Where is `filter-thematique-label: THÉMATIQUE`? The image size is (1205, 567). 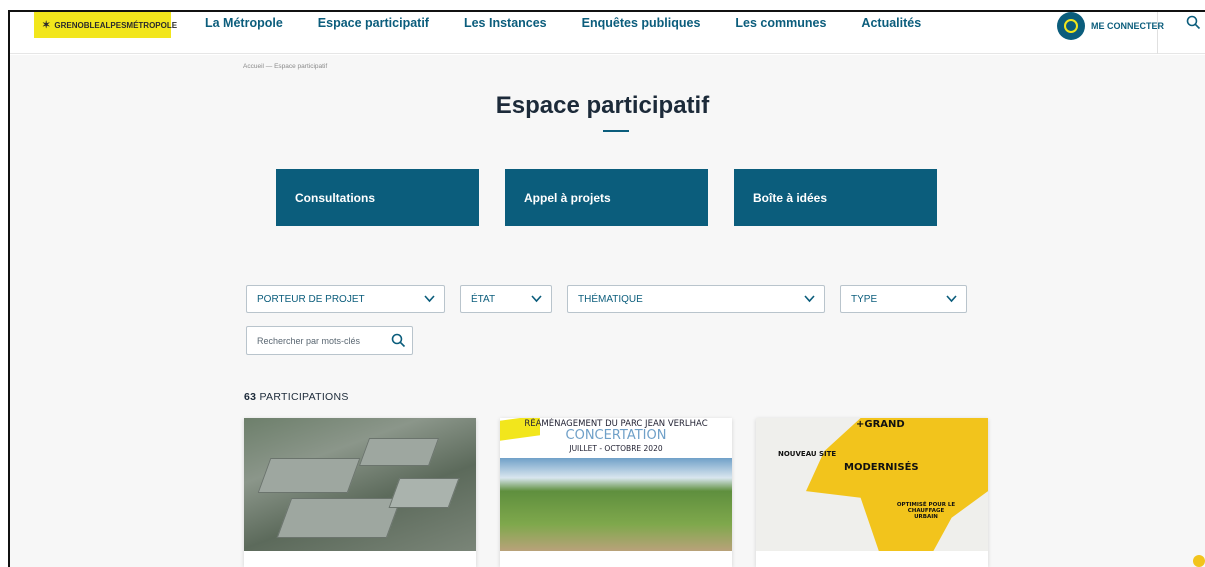 filter-thematique-label: THÉMATIQUE is located at coordinates (610, 299).